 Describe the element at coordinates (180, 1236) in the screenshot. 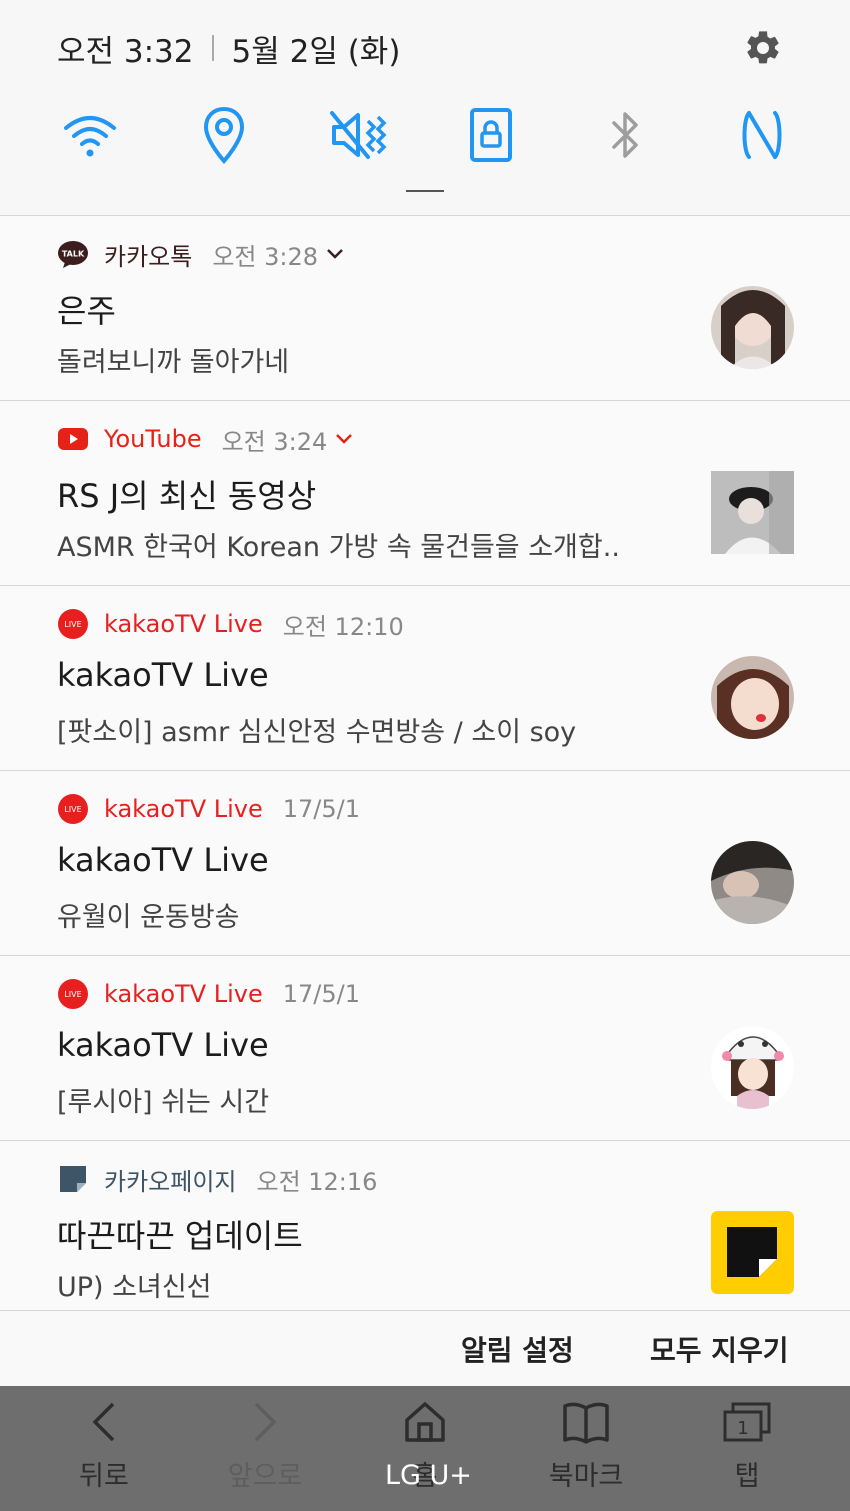

I see `notification-title: 따끈따끈 업데이트` at that location.